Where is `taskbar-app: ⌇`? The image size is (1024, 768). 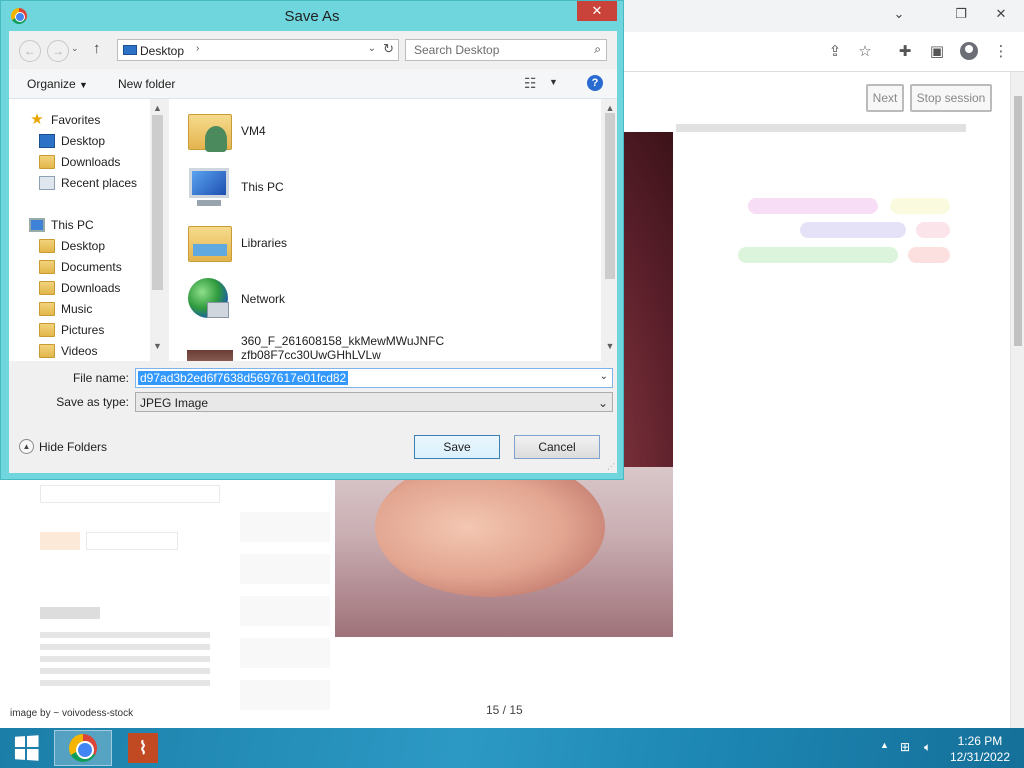
taskbar-app: ⌇ is located at coordinates (143, 748).